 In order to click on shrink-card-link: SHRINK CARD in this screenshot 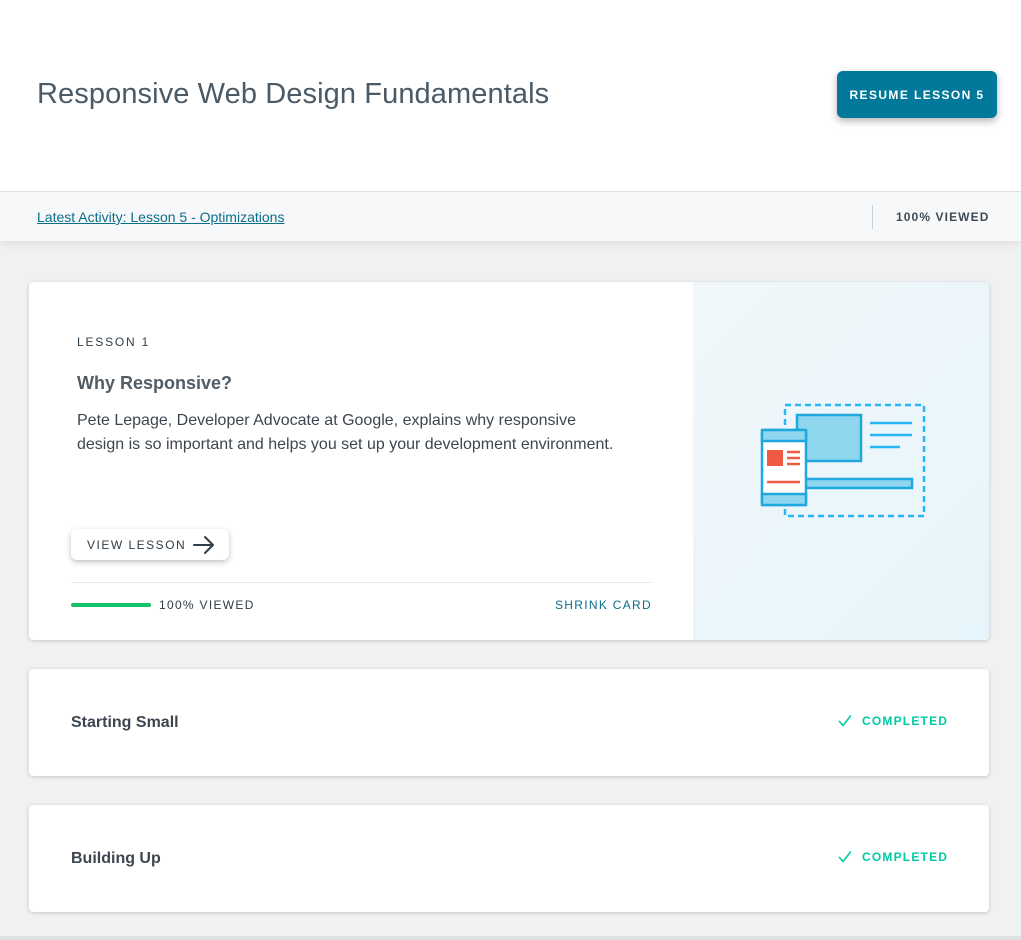, I will do `click(603, 605)`.